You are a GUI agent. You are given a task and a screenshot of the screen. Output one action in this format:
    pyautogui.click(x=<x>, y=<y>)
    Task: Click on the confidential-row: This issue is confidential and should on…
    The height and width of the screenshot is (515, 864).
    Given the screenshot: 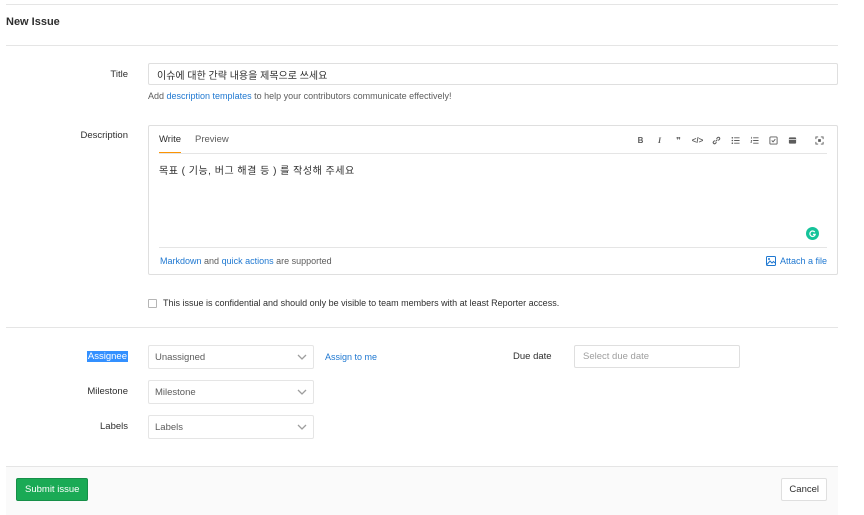 What is the action you would take?
    pyautogui.click(x=353, y=303)
    